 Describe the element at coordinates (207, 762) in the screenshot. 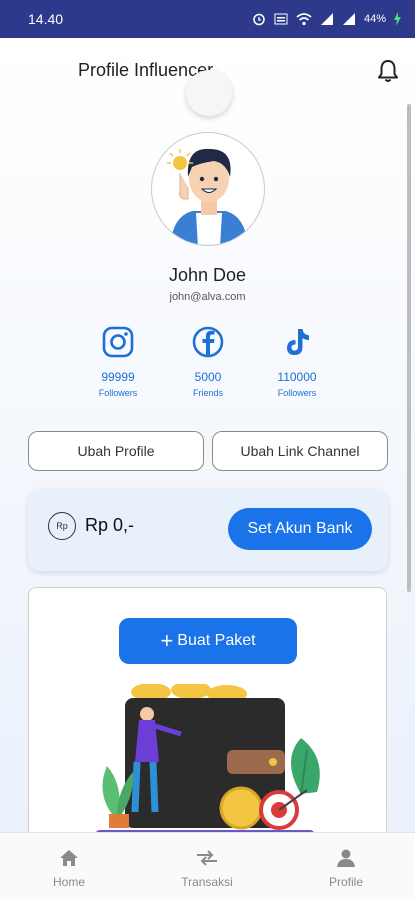

I see `wallet-illustration` at that location.